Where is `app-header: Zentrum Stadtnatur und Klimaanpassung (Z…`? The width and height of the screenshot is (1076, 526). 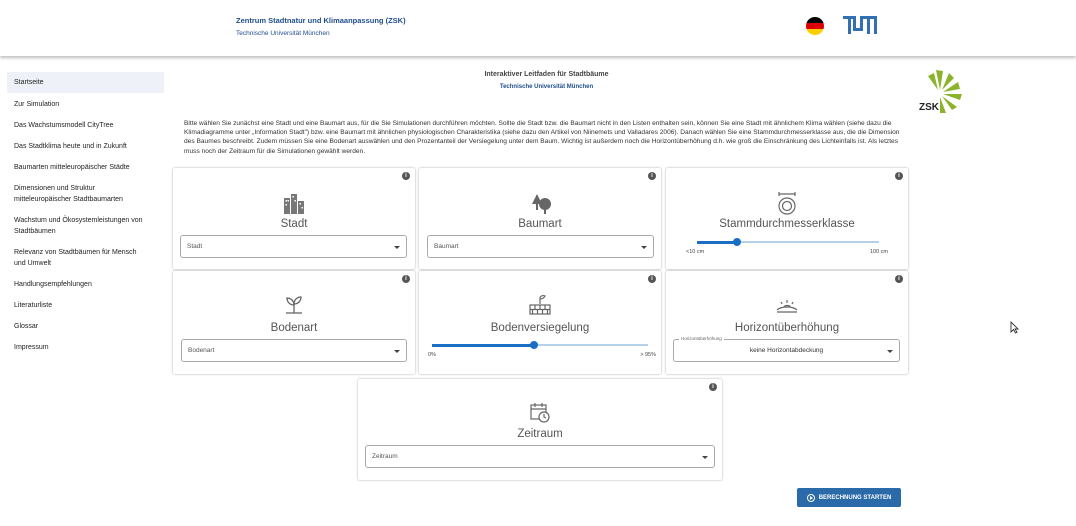
app-header: Zentrum Stadtnatur und Klimaanpassung (Z… is located at coordinates (538, 28).